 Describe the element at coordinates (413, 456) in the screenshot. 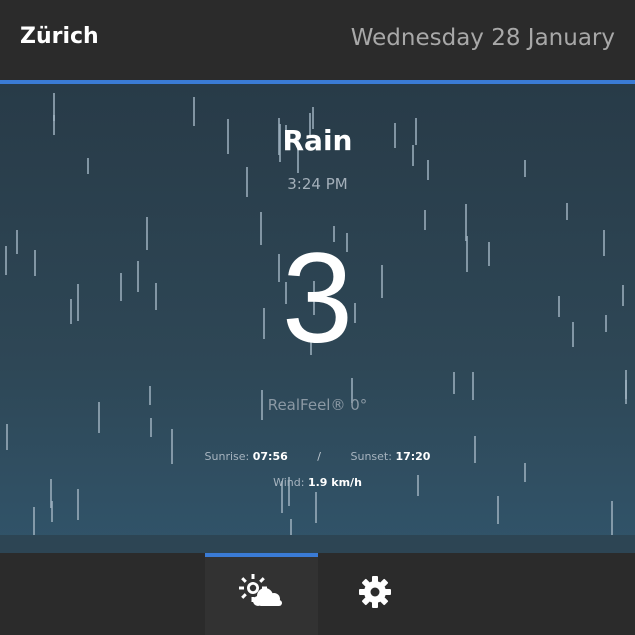

I see `sunset-value: 17:20` at that location.